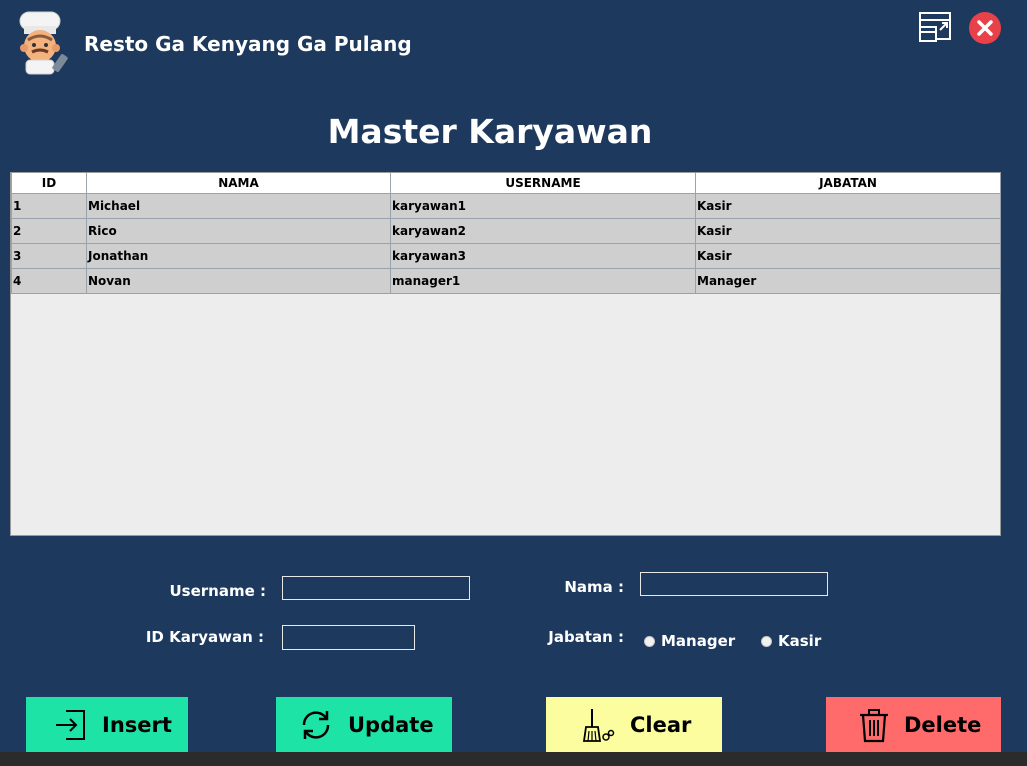  What do you see at coordinates (543, 280) in the screenshot?
I see `cell-username: manager1` at bounding box center [543, 280].